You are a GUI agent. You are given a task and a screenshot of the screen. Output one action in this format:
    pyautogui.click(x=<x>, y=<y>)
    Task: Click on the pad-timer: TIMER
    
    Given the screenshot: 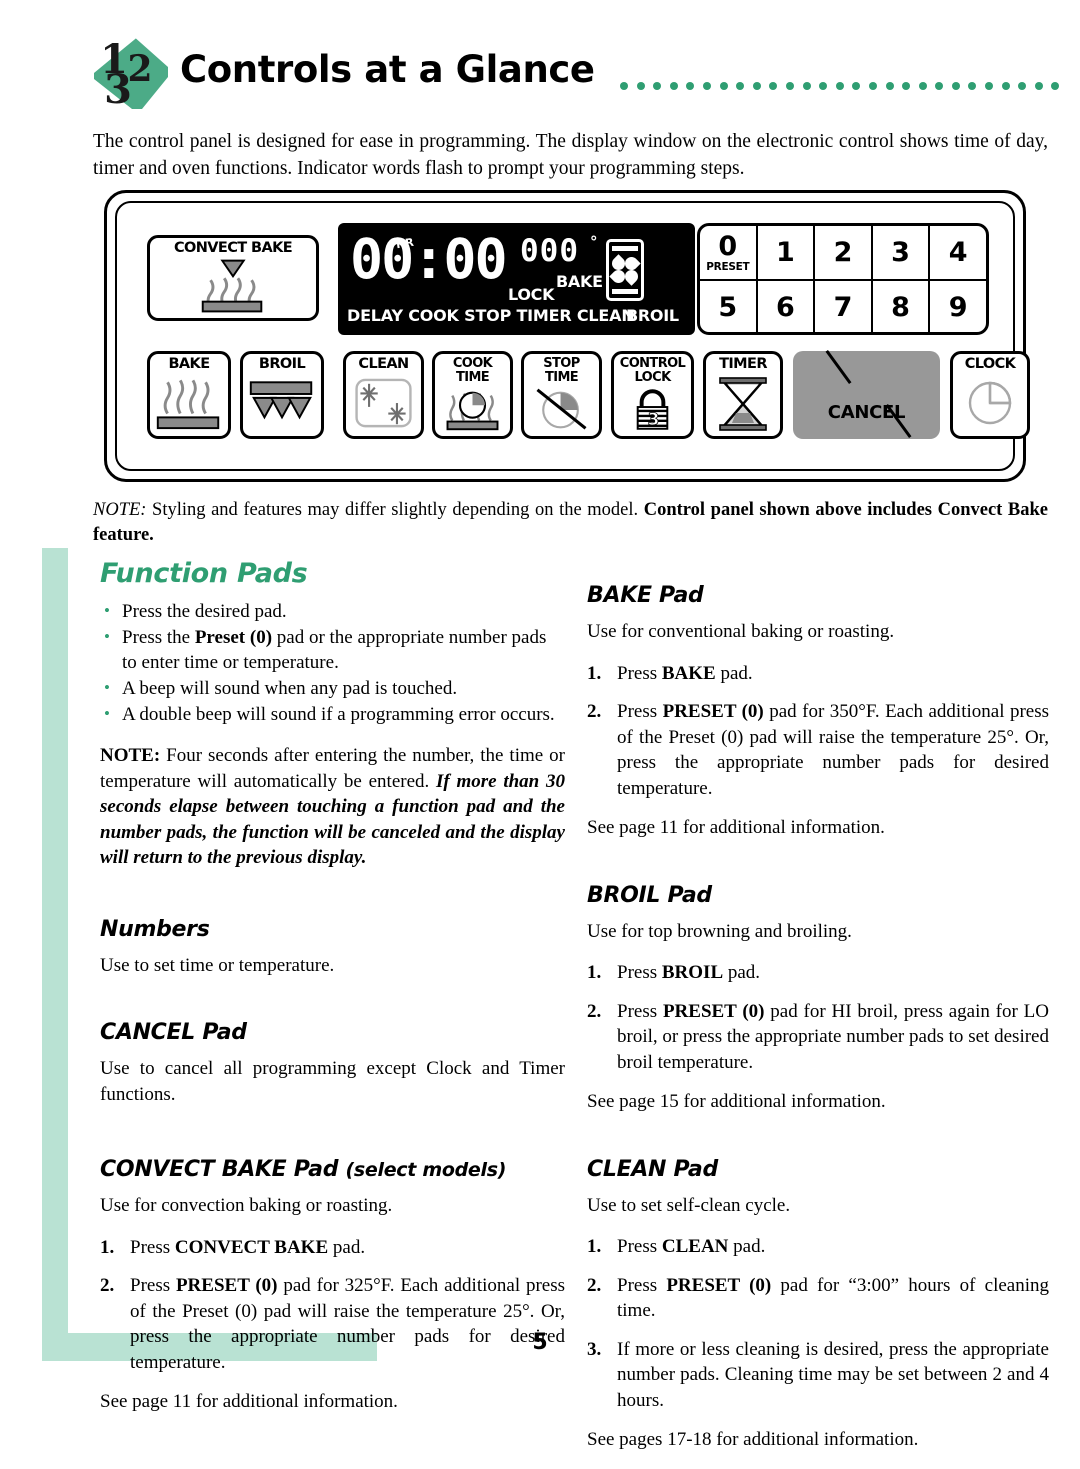 What is the action you would take?
    pyautogui.click(x=743, y=395)
    